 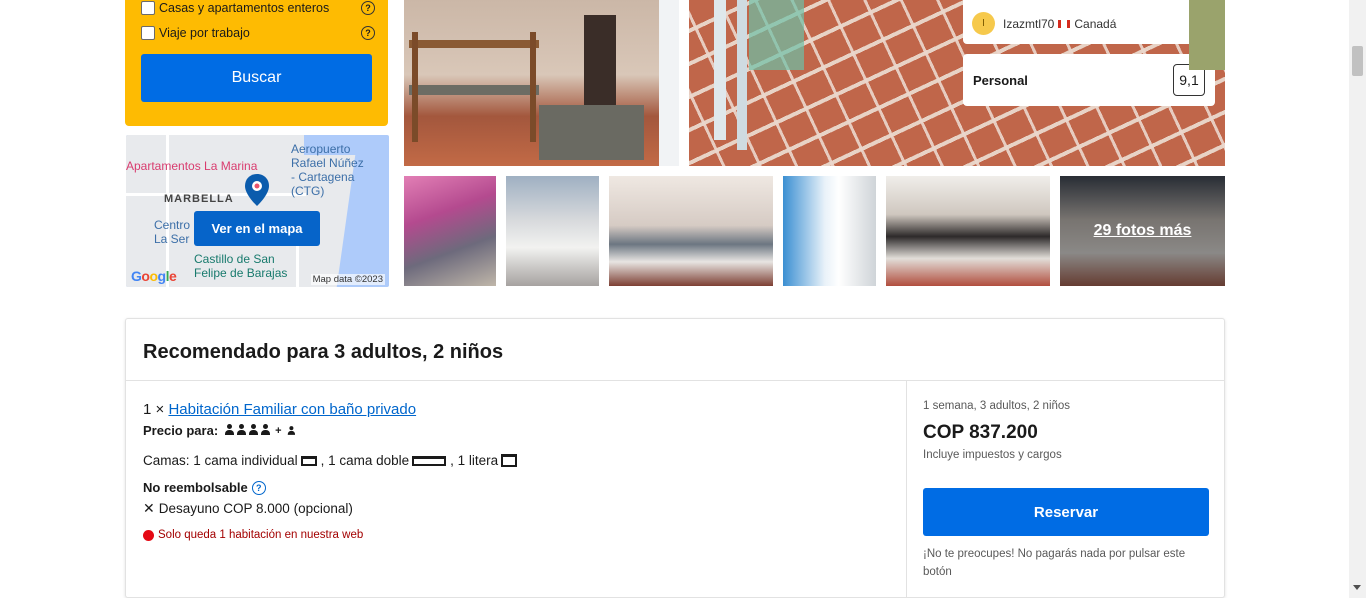 What do you see at coordinates (980, 432) in the screenshot?
I see `total-price: COP 837.200` at bounding box center [980, 432].